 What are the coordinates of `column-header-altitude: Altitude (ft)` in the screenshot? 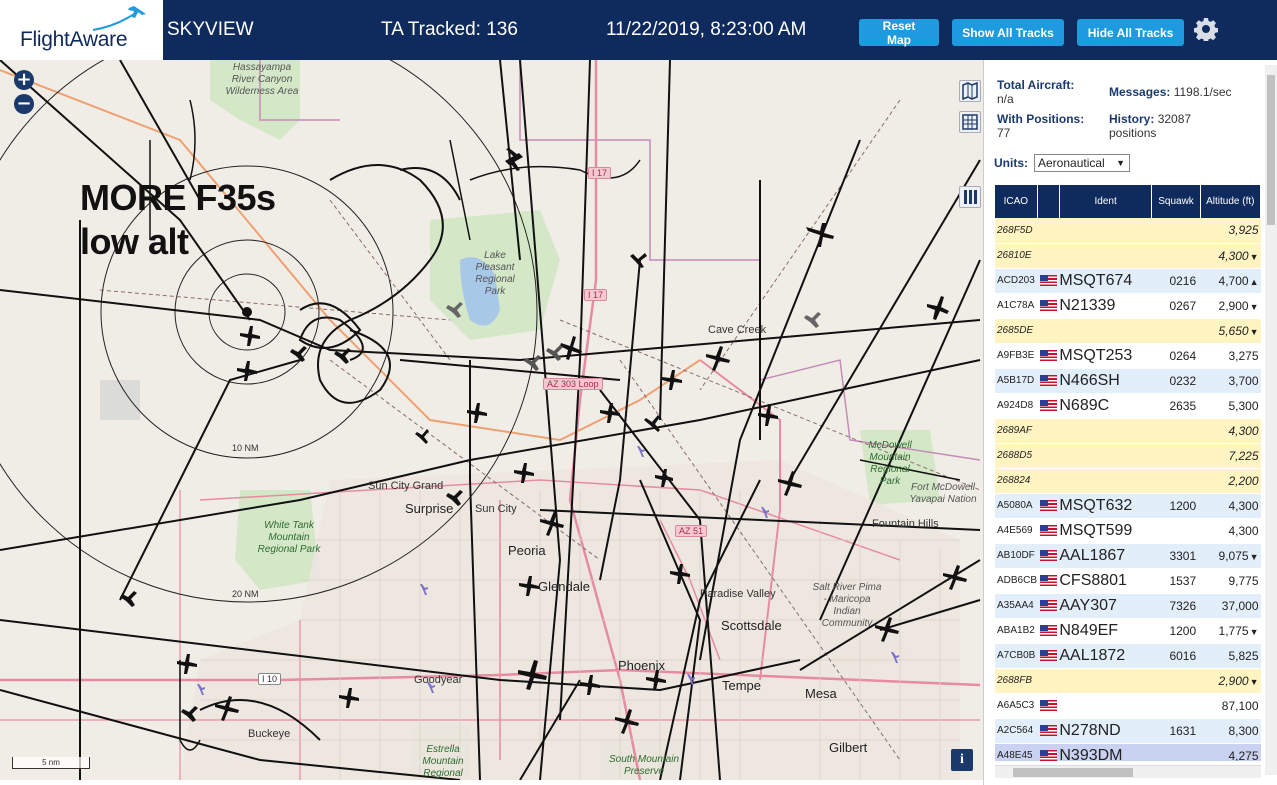 It's located at (1230, 201).